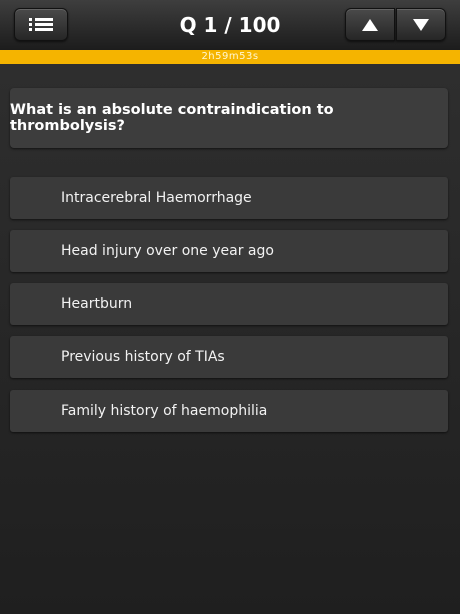  I want to click on answer-option: Heartburn, so click(229, 304).